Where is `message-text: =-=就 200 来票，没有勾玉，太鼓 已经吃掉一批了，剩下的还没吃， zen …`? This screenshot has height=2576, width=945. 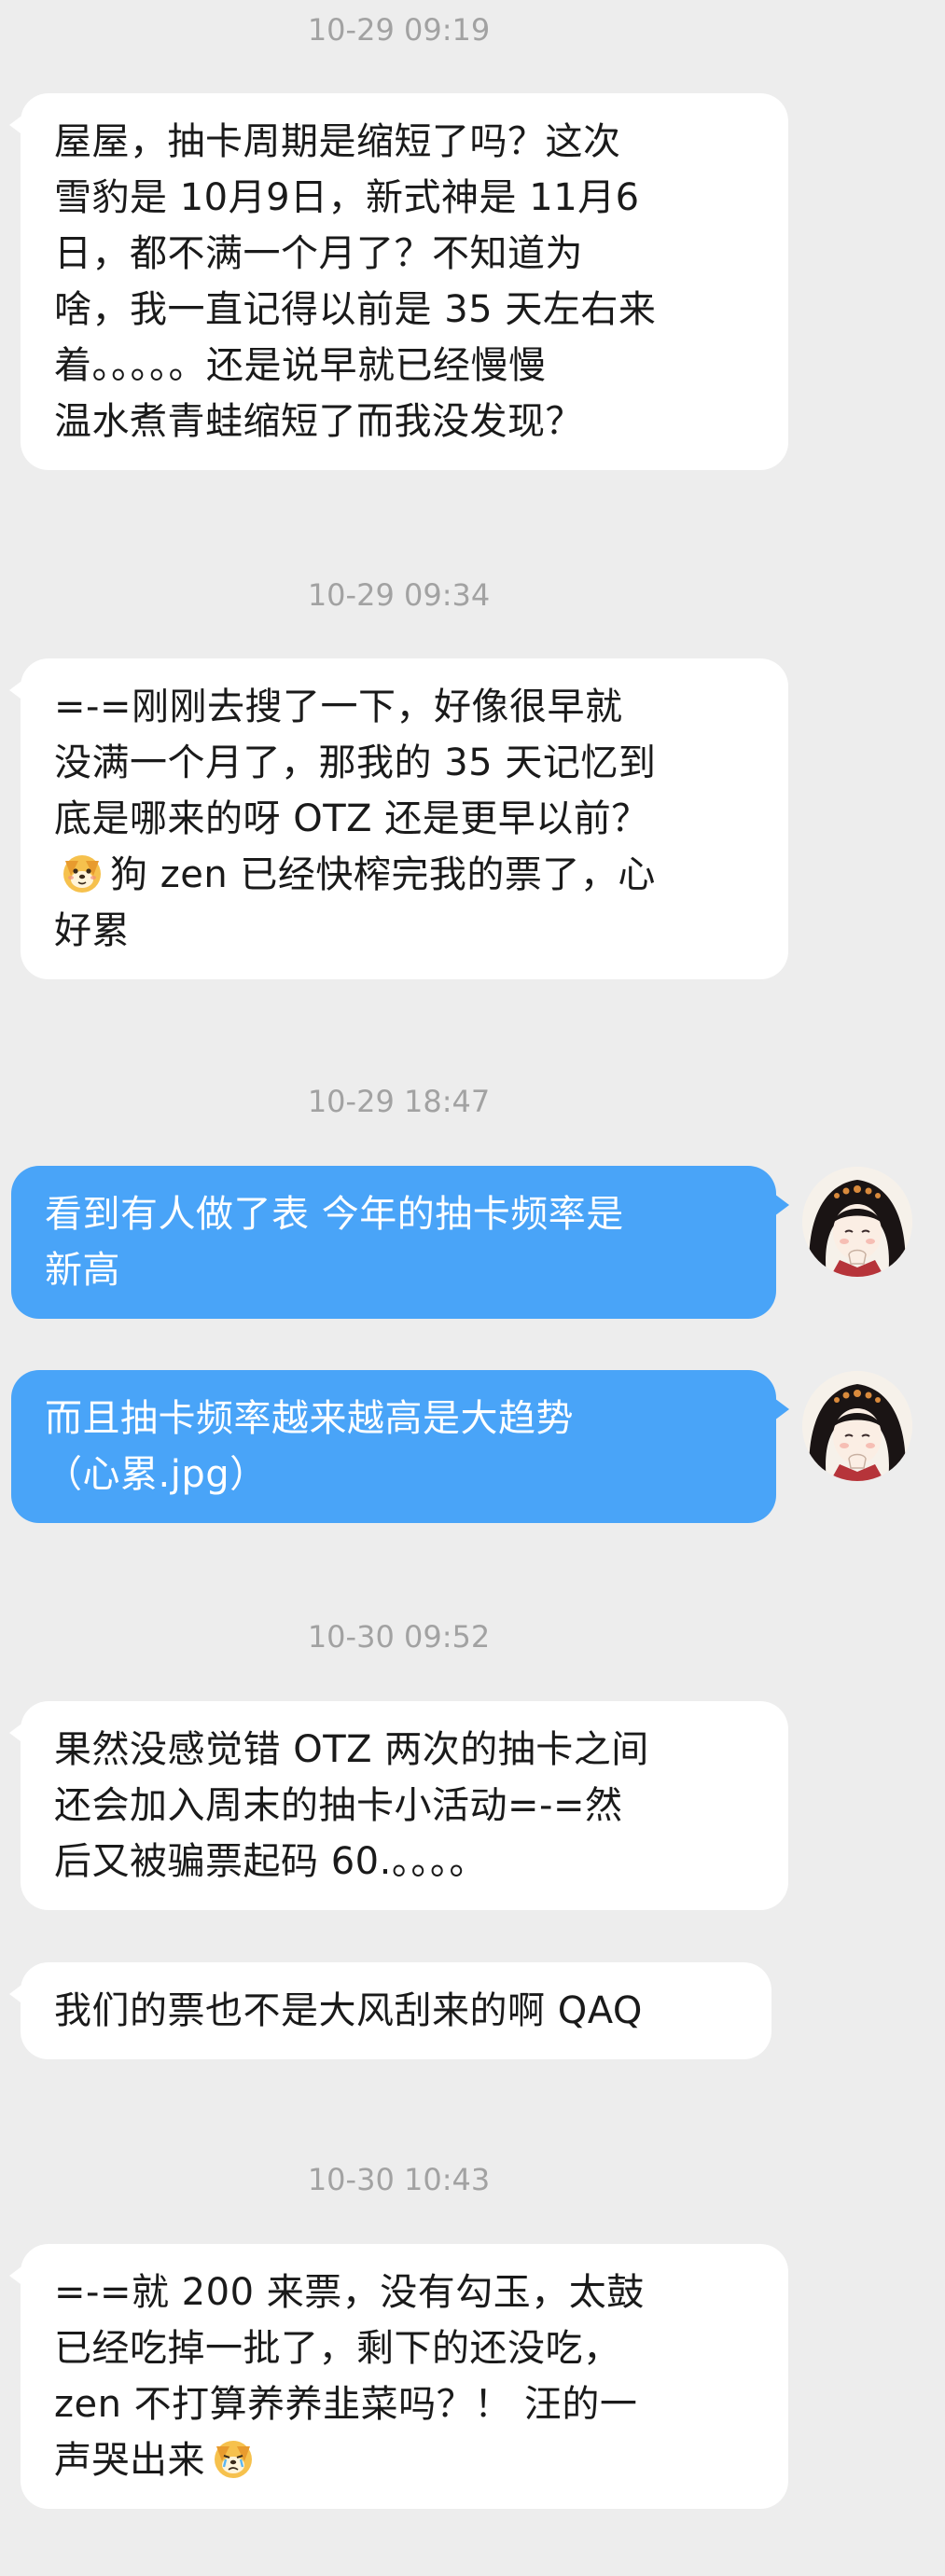
message-text: =-=就 200 来票，没有勾玉，太鼓 已经吃掉一批了，剩下的还没吃， zen … is located at coordinates (349, 2376).